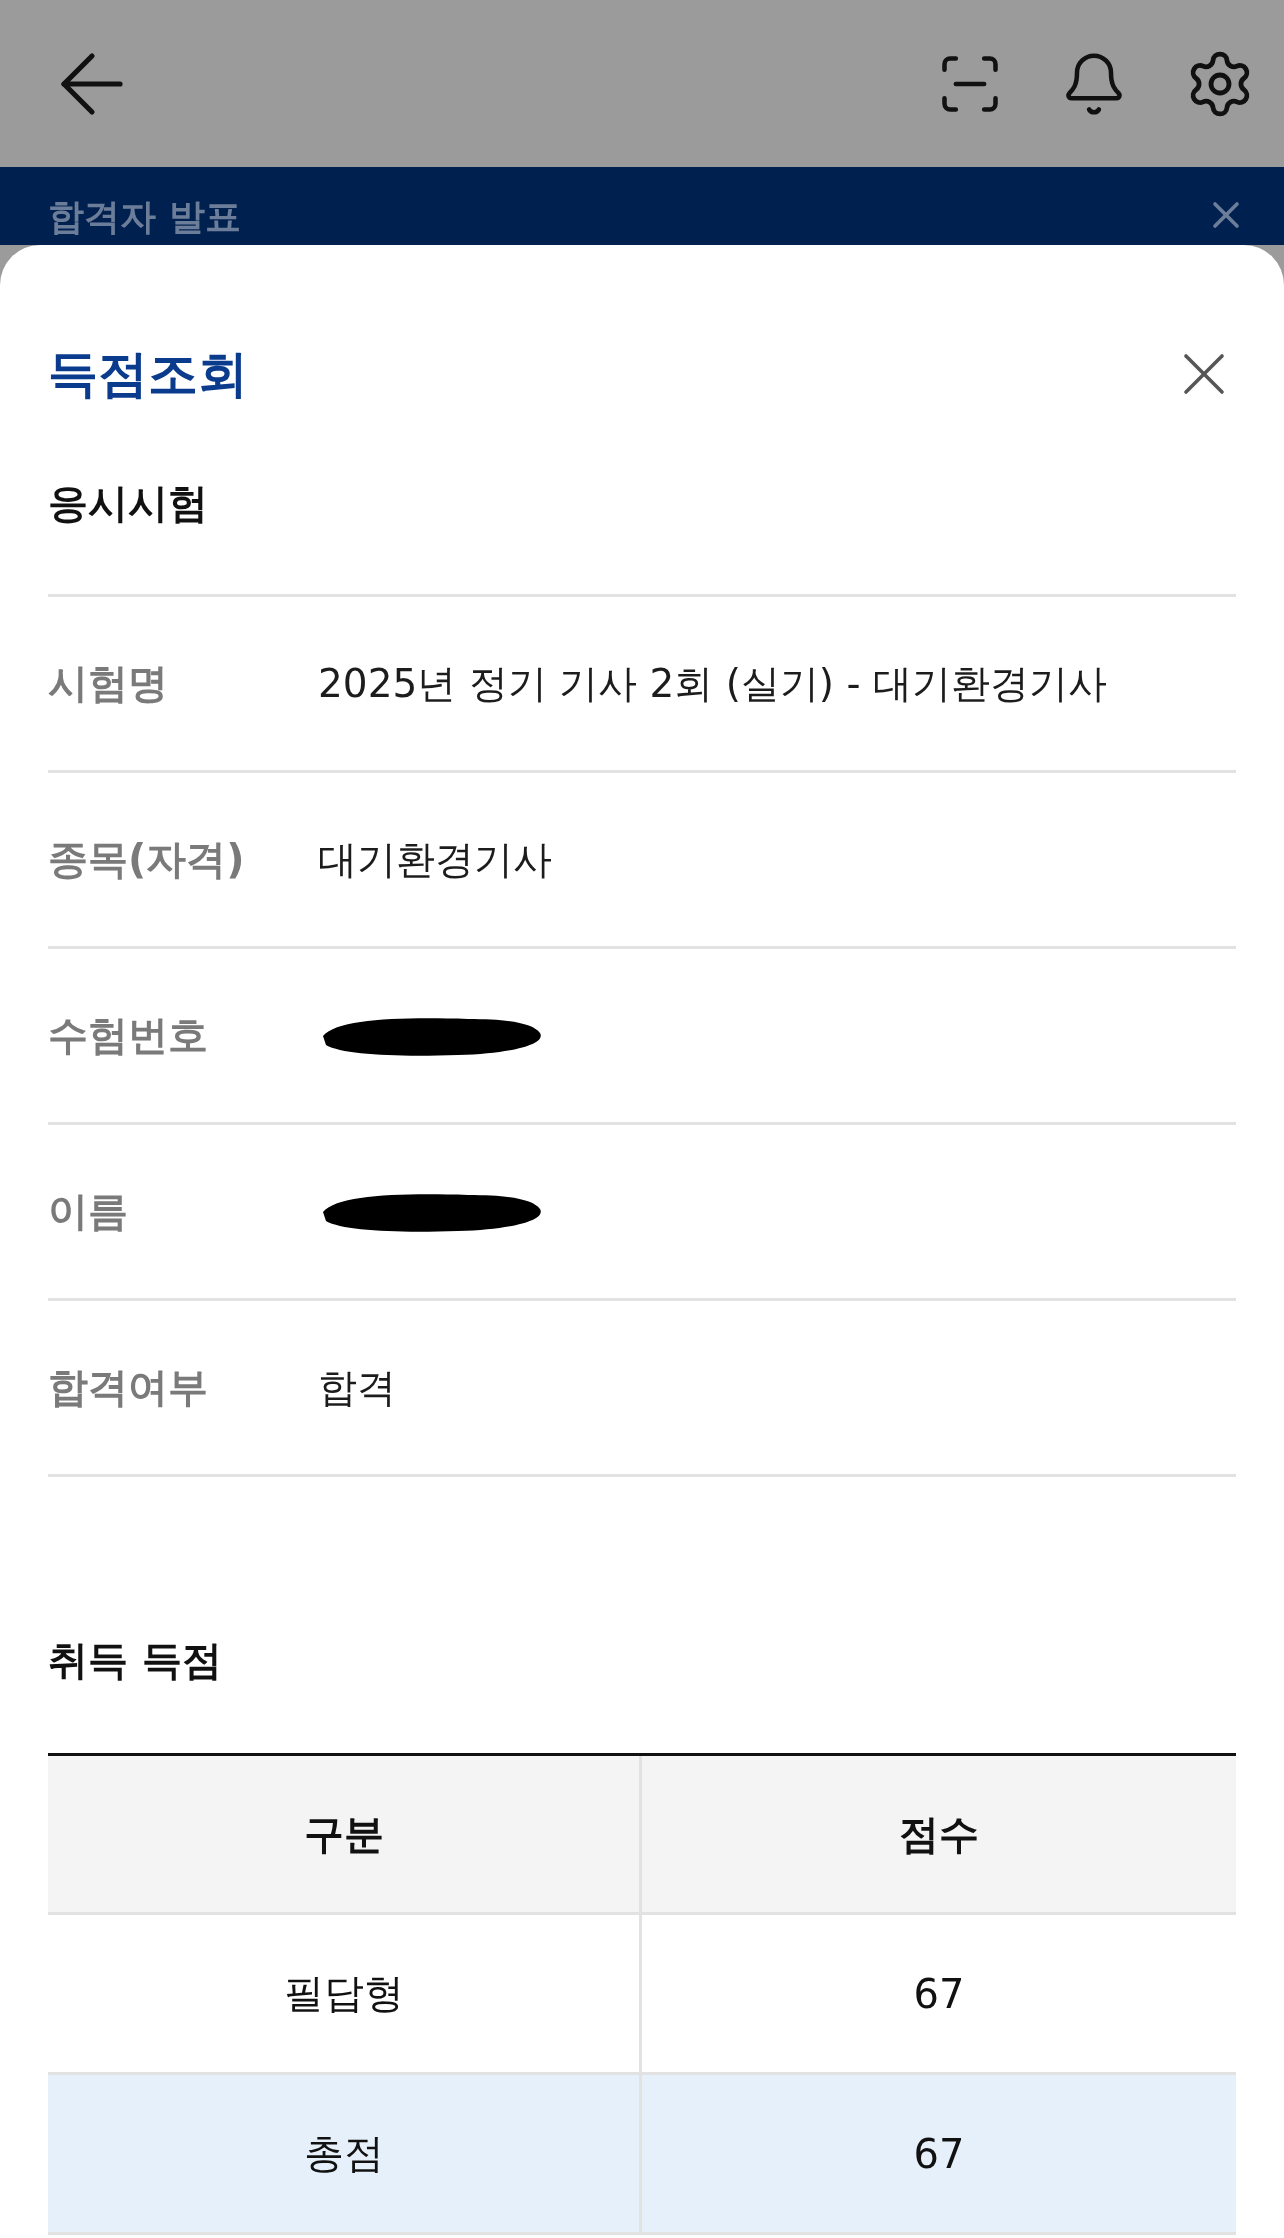 The height and width of the screenshot is (2238, 1284). Describe the element at coordinates (144, 217) in the screenshot. I see `page-title: 합격자 발표` at that location.